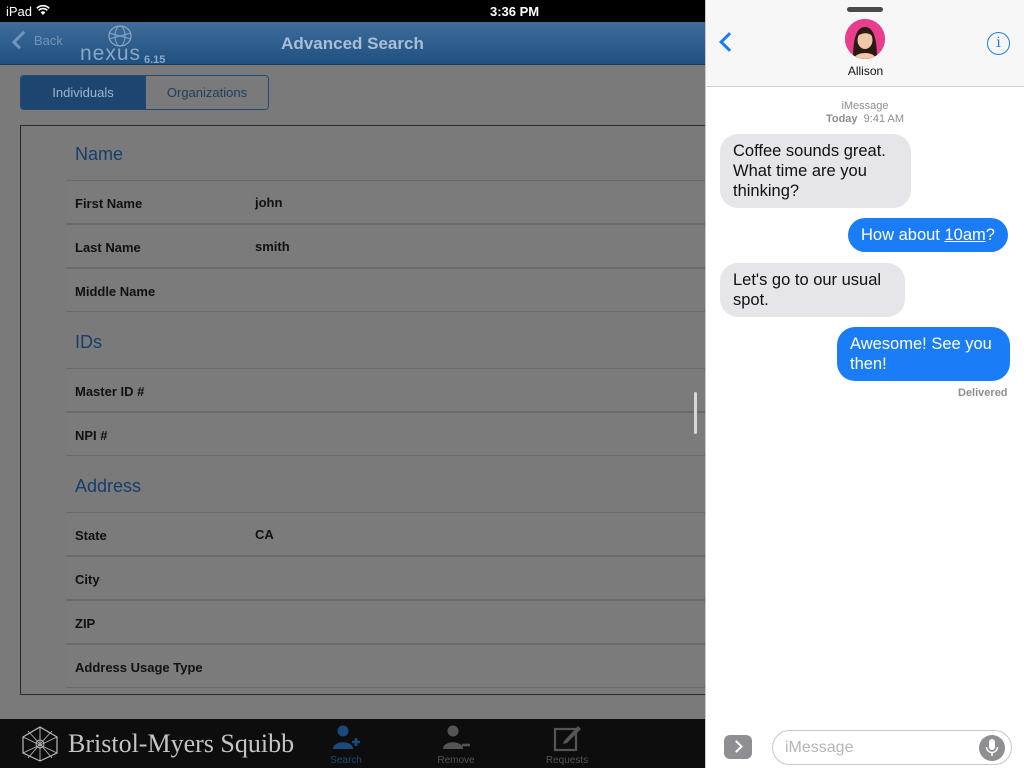 This screenshot has width=1024, height=768. I want to click on message-bubble: Let's go to our usual spot., so click(812, 290).